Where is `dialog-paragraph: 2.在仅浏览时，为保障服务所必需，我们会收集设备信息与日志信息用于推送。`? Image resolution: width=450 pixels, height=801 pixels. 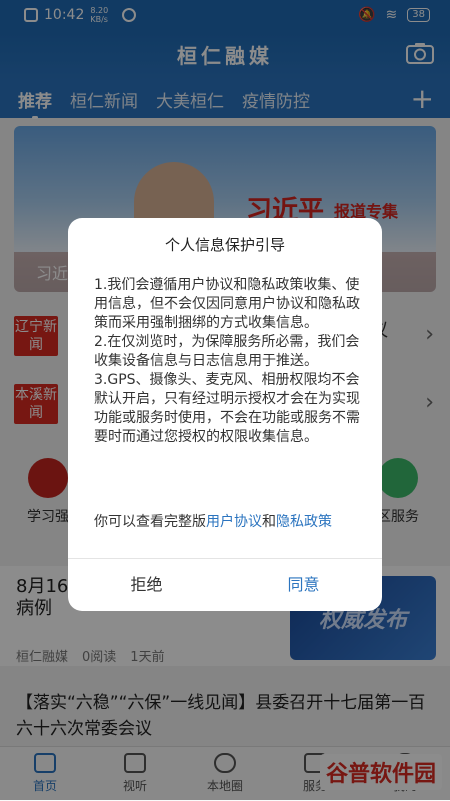 dialog-paragraph: 2.在仅浏览时，为保障服务所必需，我们会收集设备信息与日志信息用于推送。 is located at coordinates (227, 351).